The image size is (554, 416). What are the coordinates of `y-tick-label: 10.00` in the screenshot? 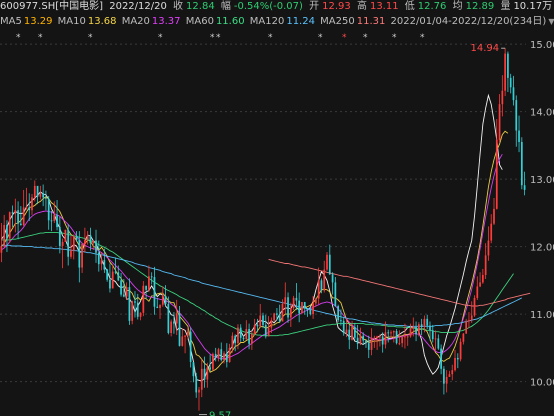 It's located at (542, 383).